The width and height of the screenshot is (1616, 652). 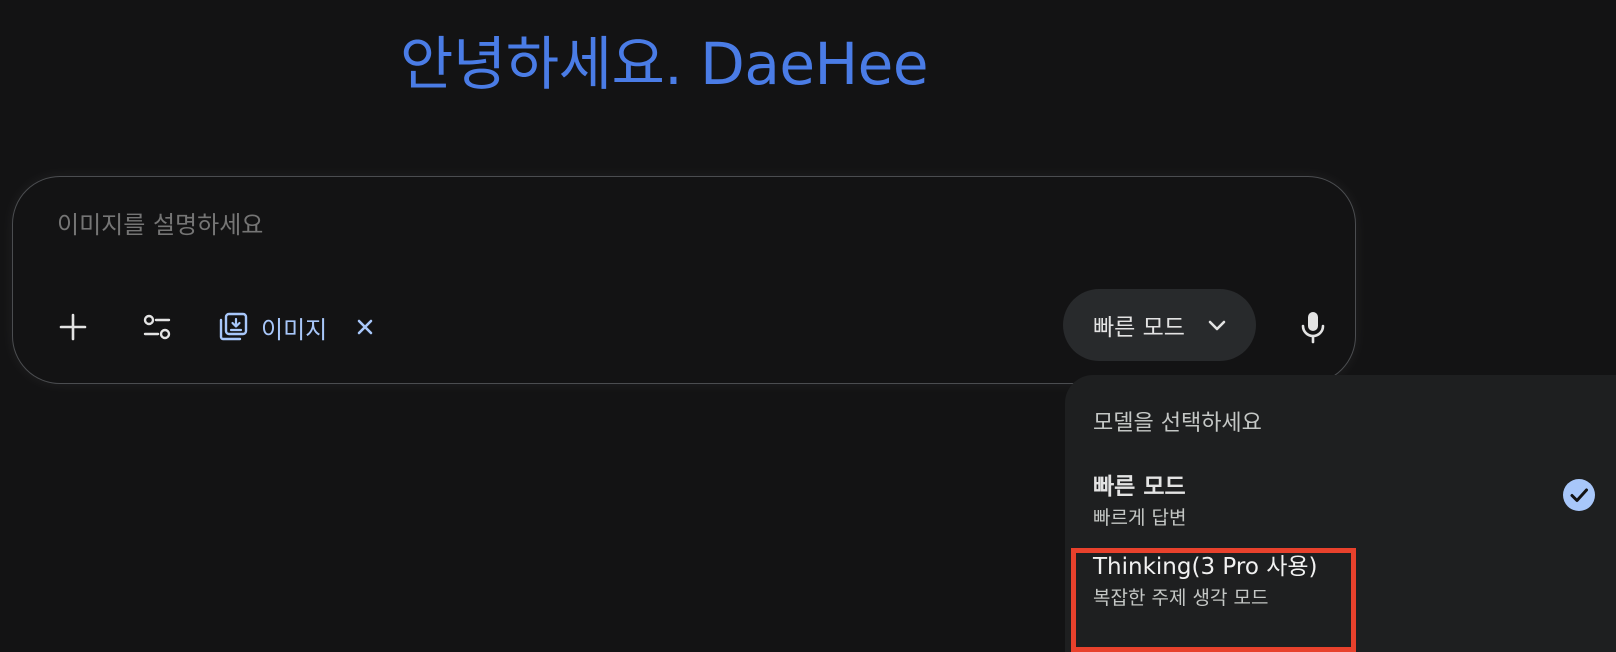 I want to click on mode-button-label: 빠른 모드, so click(x=1139, y=328).